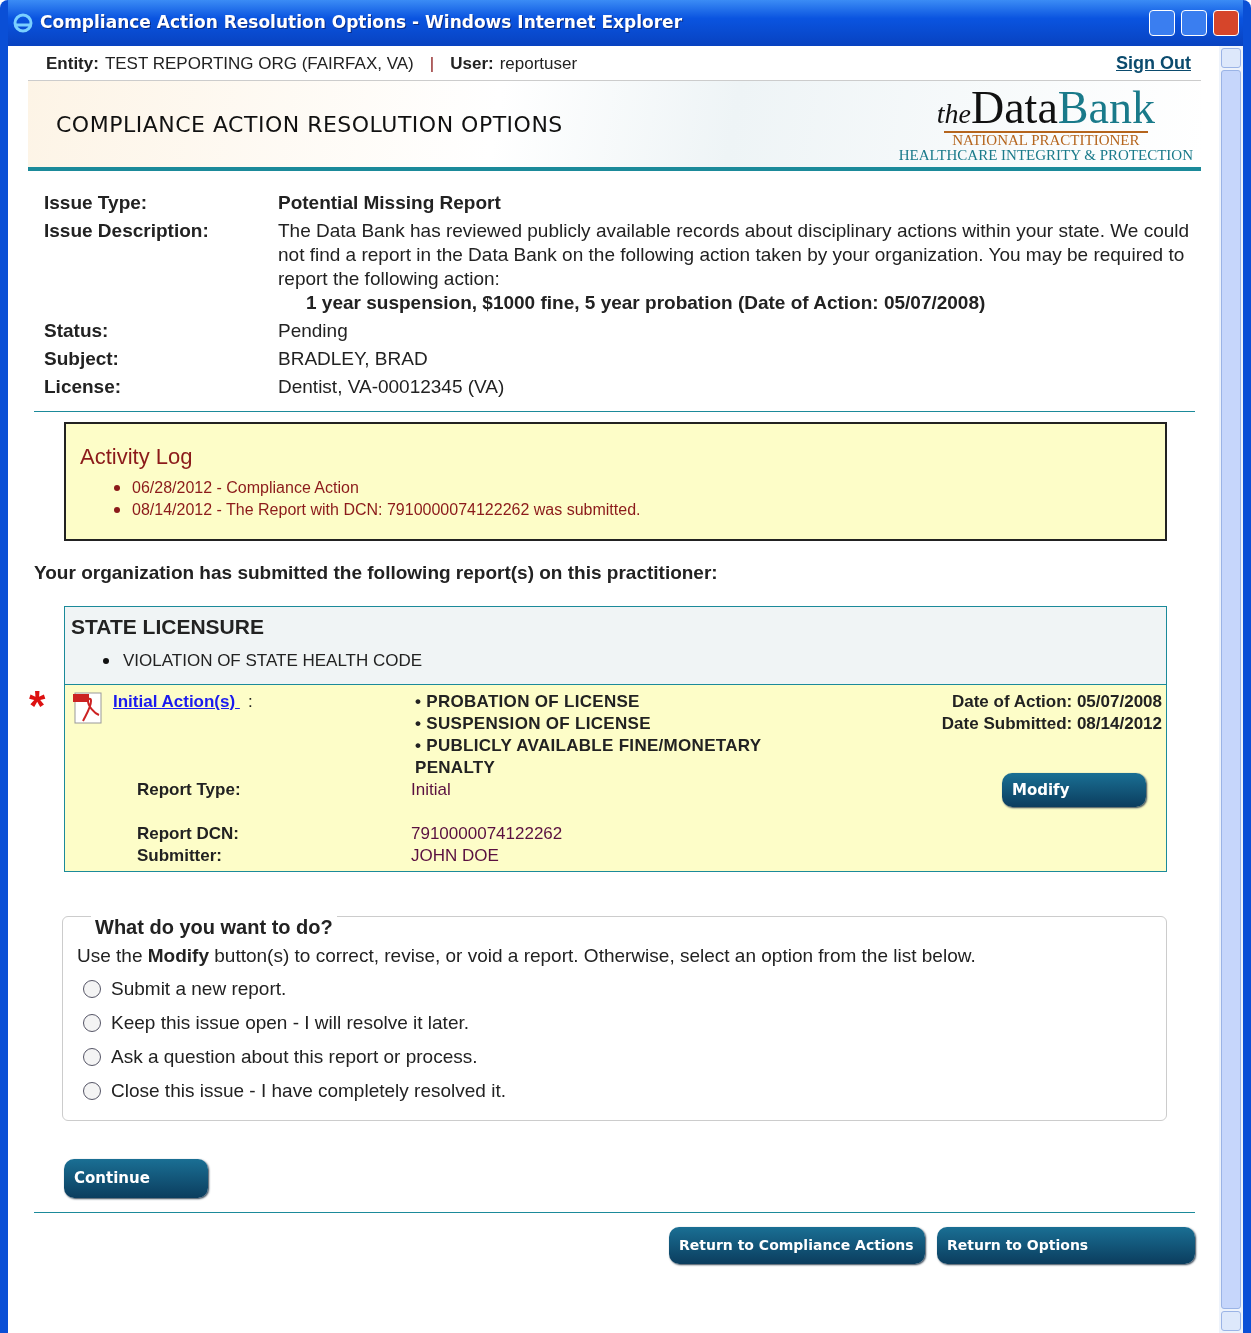 The image size is (1251, 1333). What do you see at coordinates (953, 113) in the screenshot?
I see `logo-text: the` at bounding box center [953, 113].